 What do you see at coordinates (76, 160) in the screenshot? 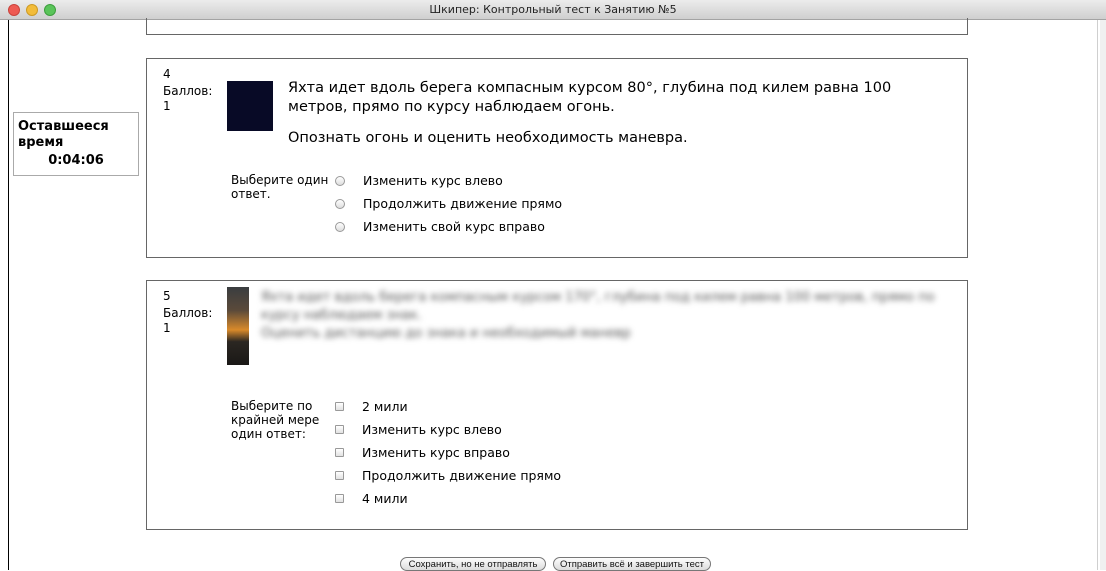
I see `remaining-time-value: 0:04:06` at bounding box center [76, 160].